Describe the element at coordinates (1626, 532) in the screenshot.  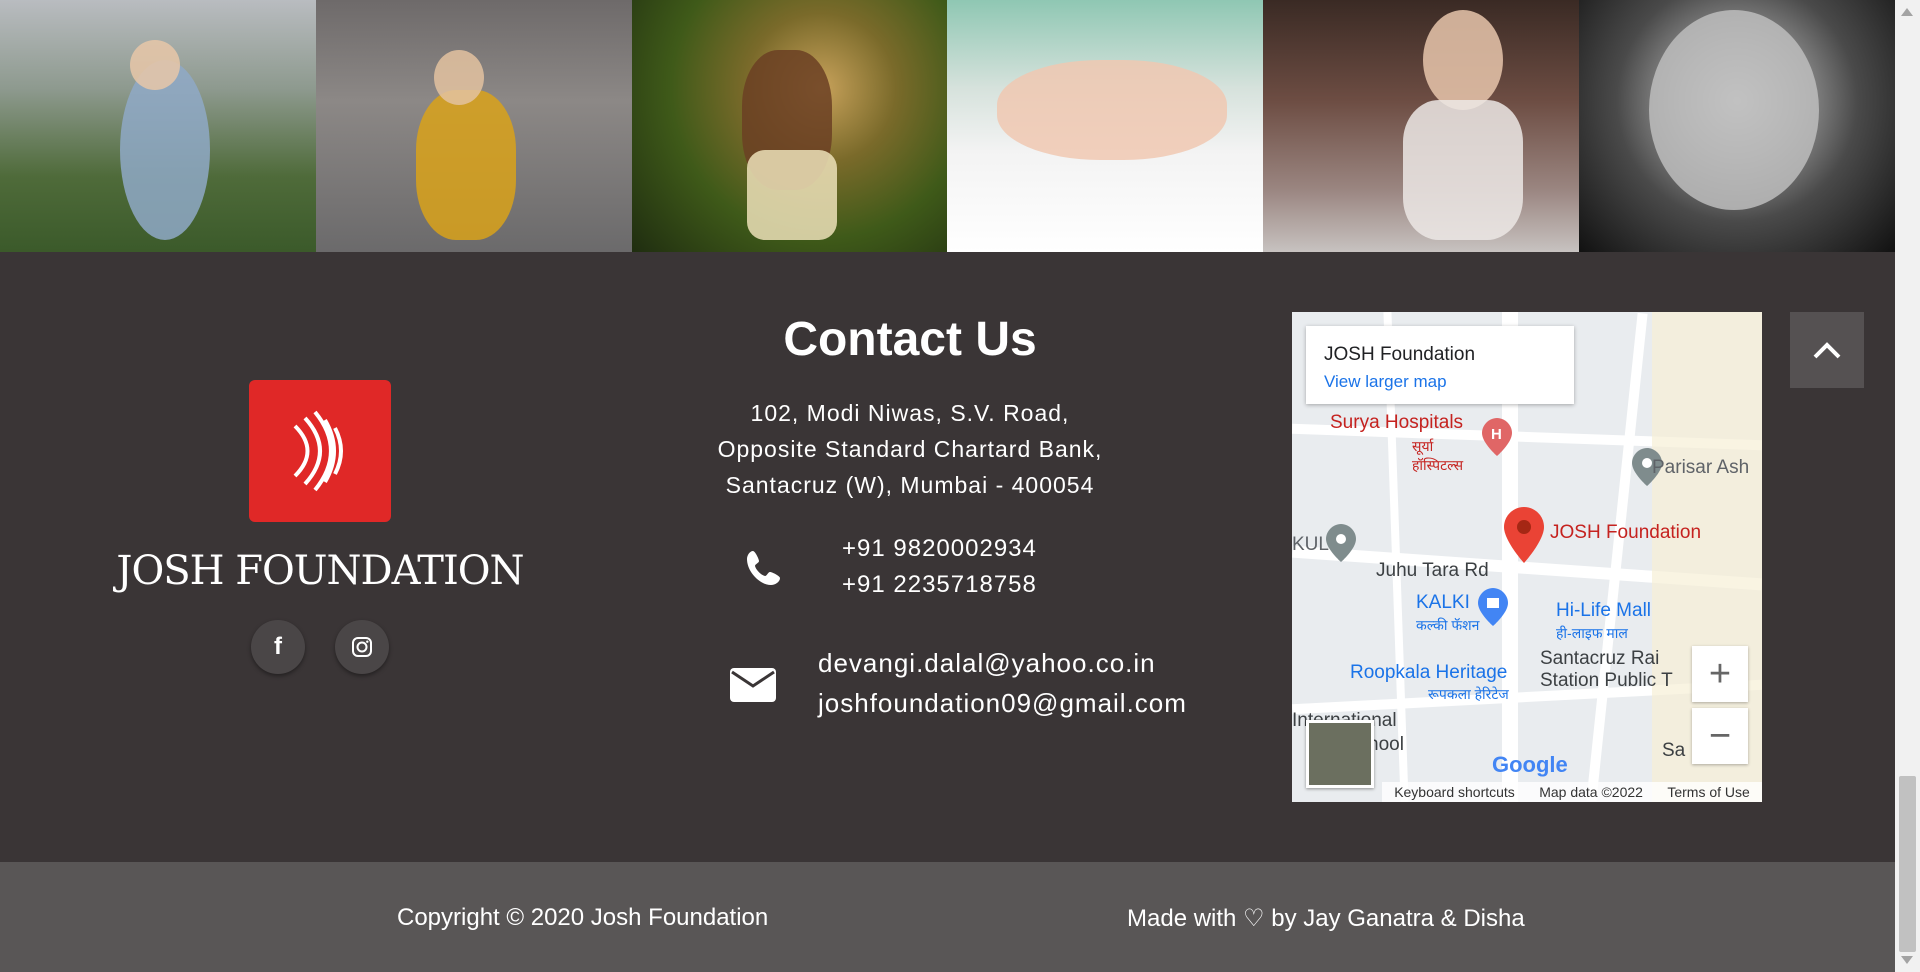
I see `map-label-josh: JOSH Foundation` at that location.